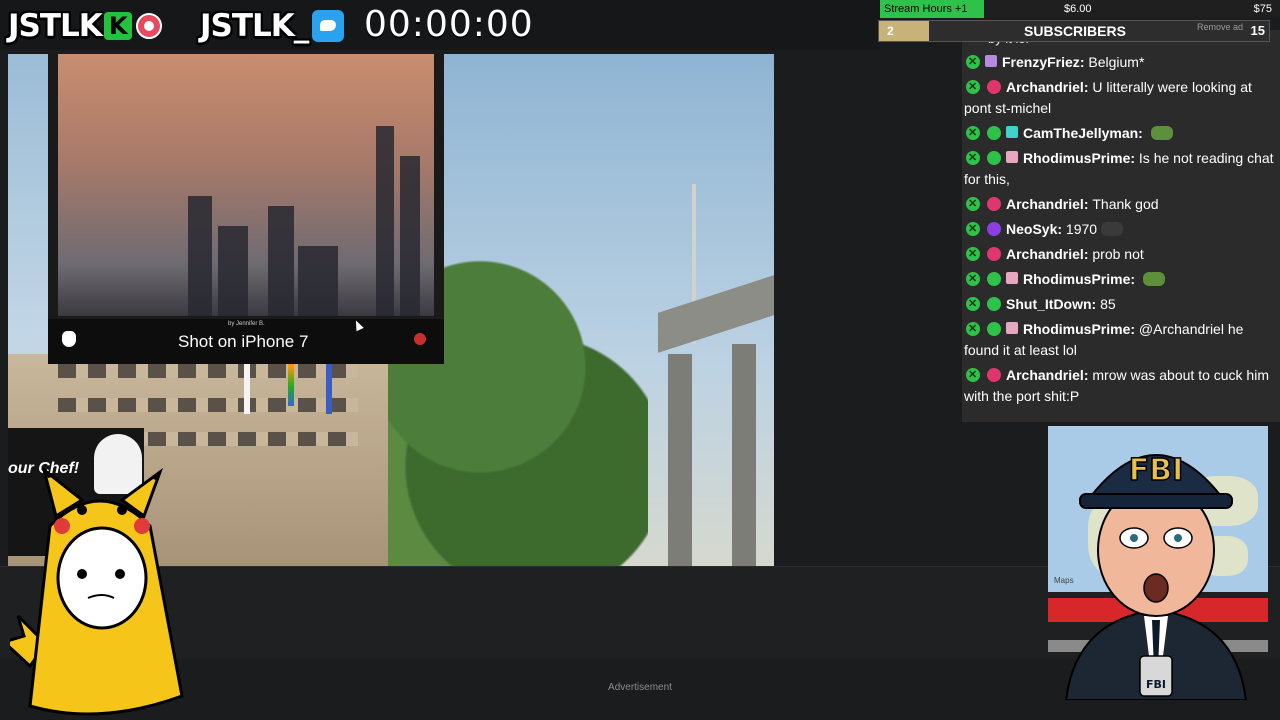 The height and width of the screenshot is (720, 1280). What do you see at coordinates (1041, 62) in the screenshot?
I see `chat-username: FrenzyFriez` at bounding box center [1041, 62].